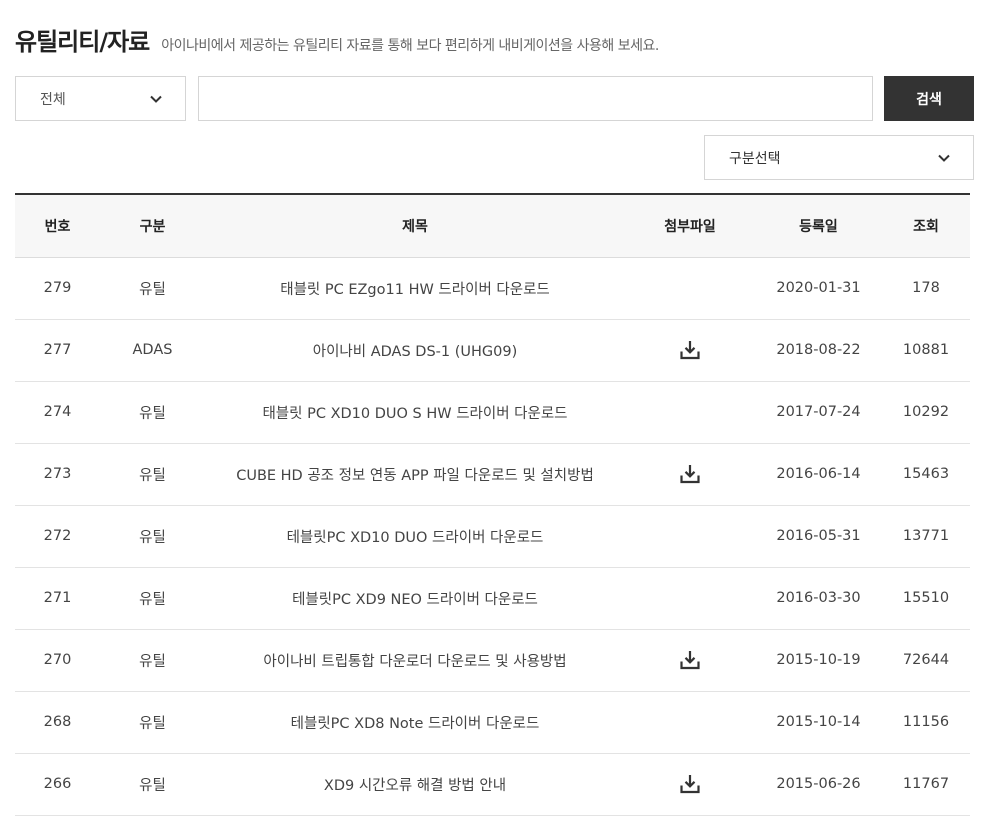 The height and width of the screenshot is (835, 994). What do you see at coordinates (818, 722) in the screenshot?
I see `row-date: 2015-10-14` at bounding box center [818, 722].